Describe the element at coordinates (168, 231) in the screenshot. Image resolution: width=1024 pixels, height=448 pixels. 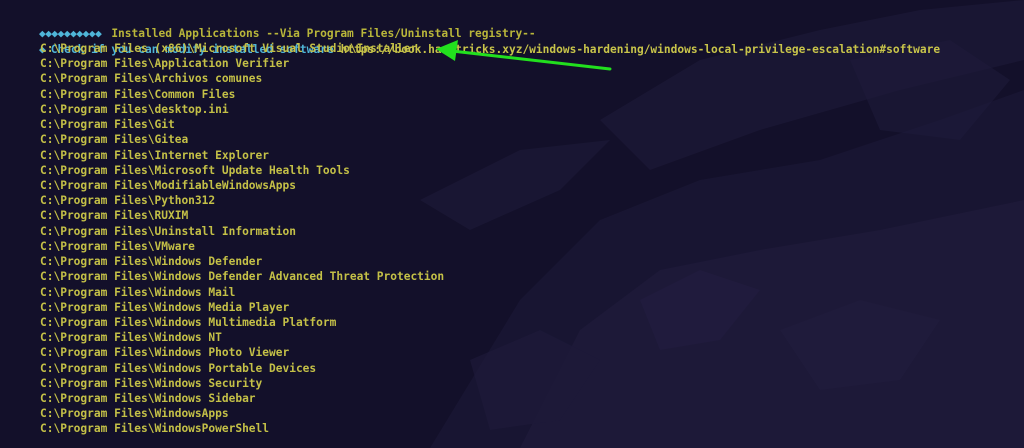
I see `path-list-item: C:\Program Files\Uninstall Information` at that location.